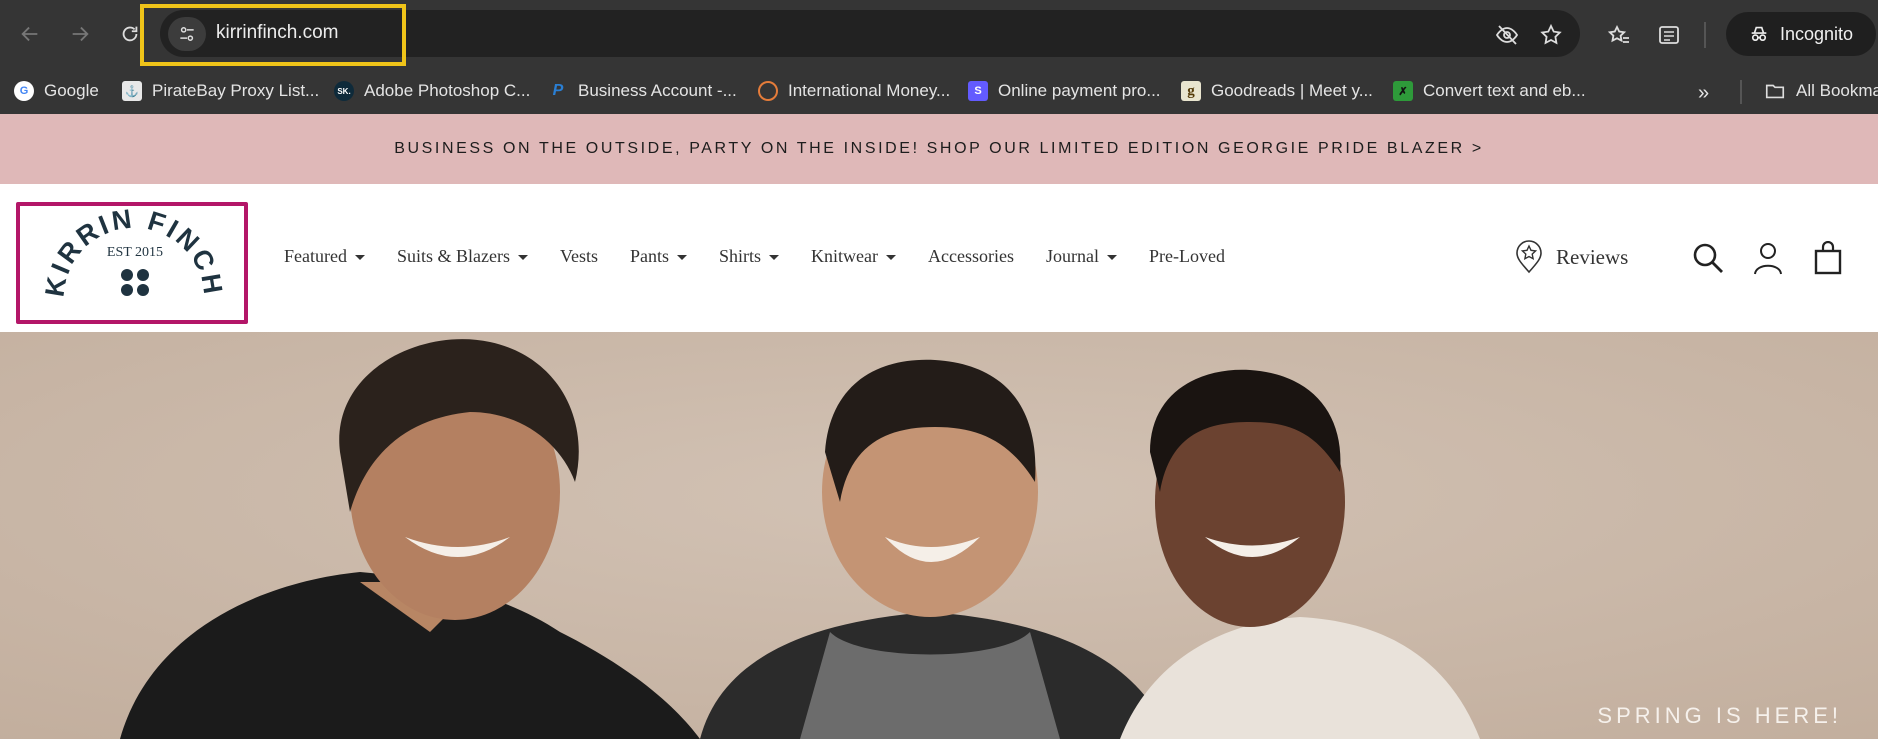 The height and width of the screenshot is (739, 1878). What do you see at coordinates (1768, 258) in the screenshot?
I see `account-icon` at bounding box center [1768, 258].